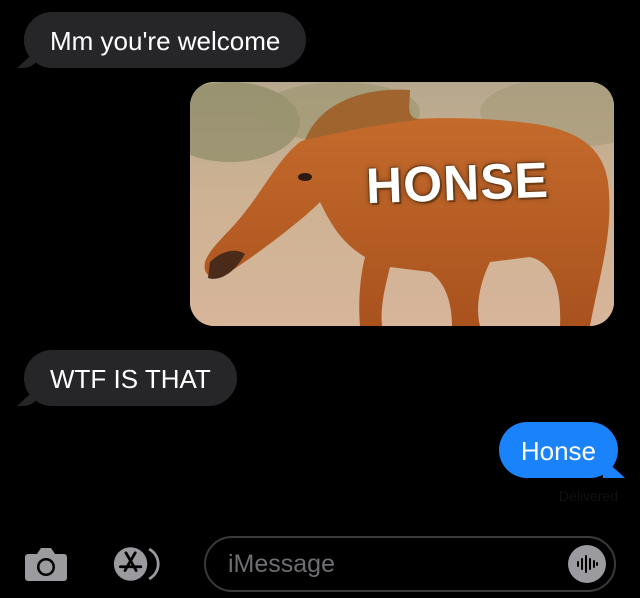  What do you see at coordinates (588, 496) in the screenshot?
I see `delivery-status: Delivered` at bounding box center [588, 496].